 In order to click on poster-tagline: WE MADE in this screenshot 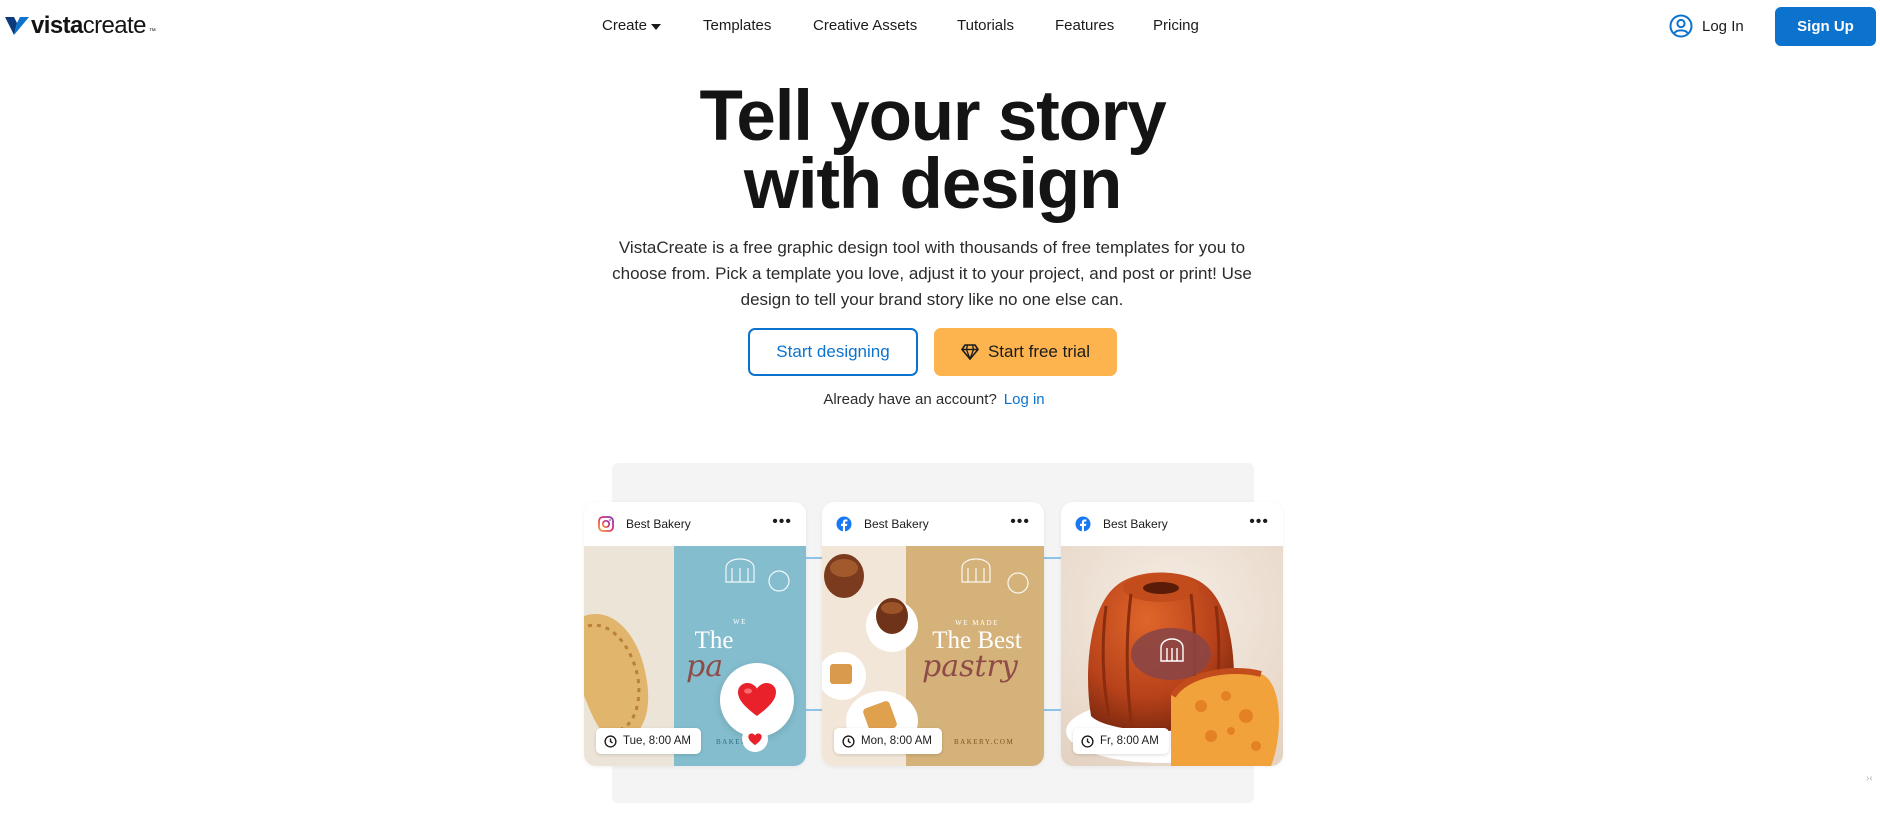, I will do `click(977, 623)`.